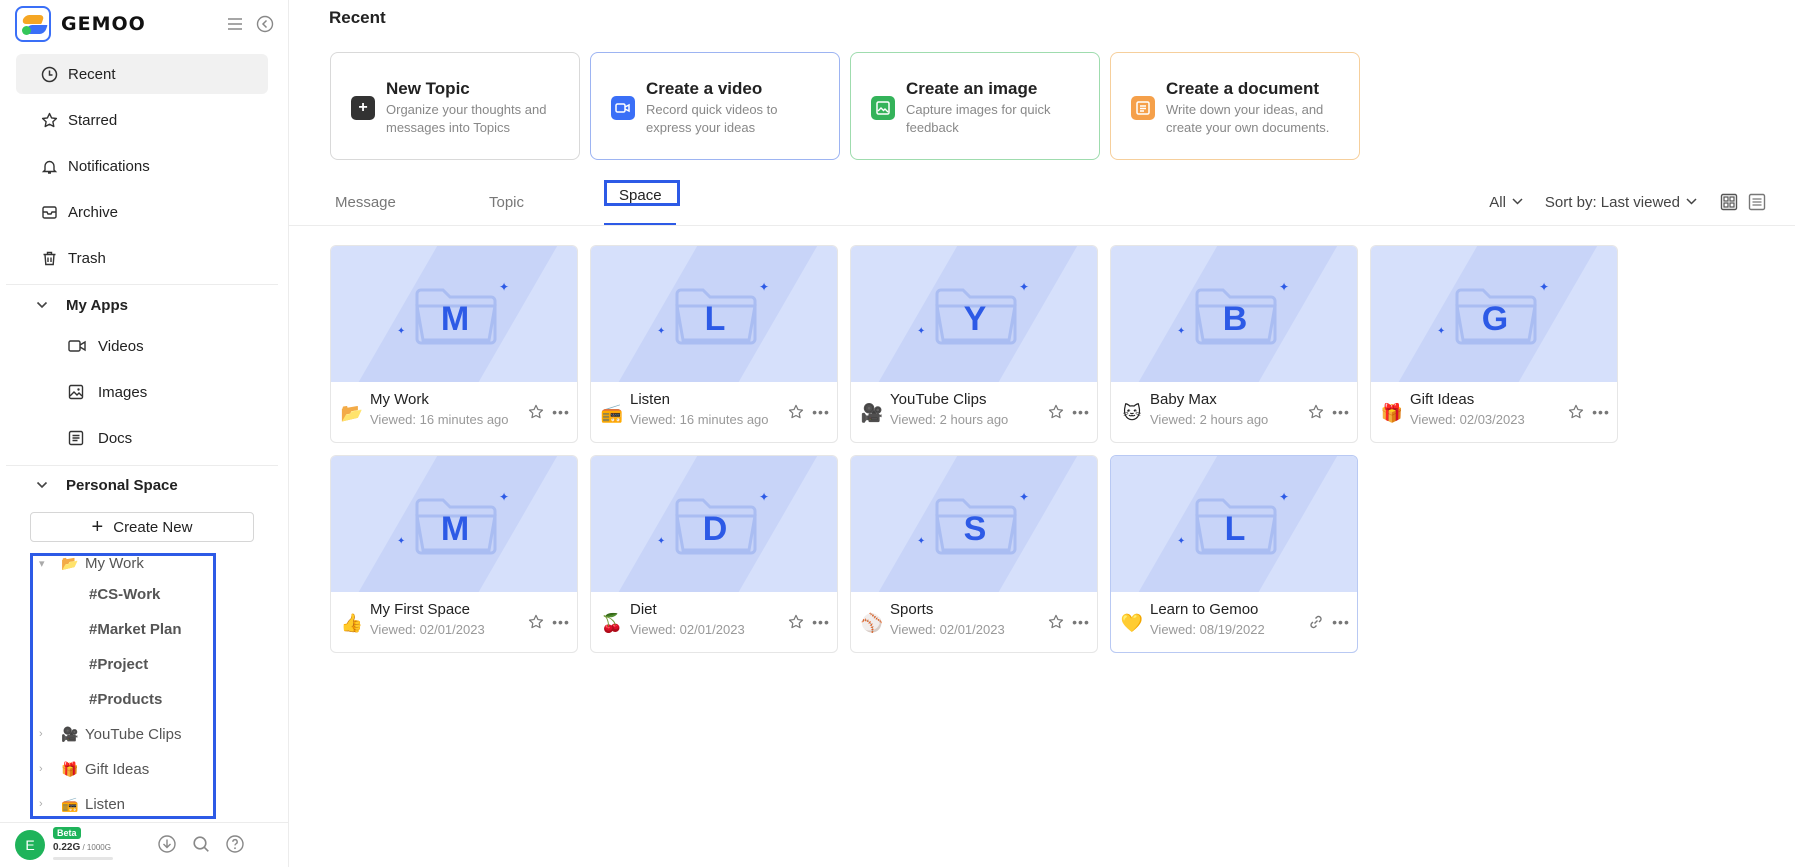  What do you see at coordinates (912, 609) in the screenshot?
I see `space-name: Sports` at bounding box center [912, 609].